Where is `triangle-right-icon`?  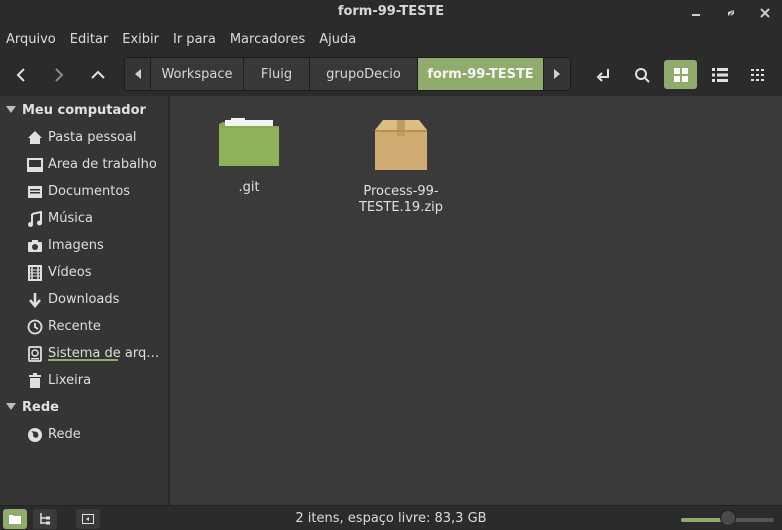 triangle-right-icon is located at coordinates (557, 74).